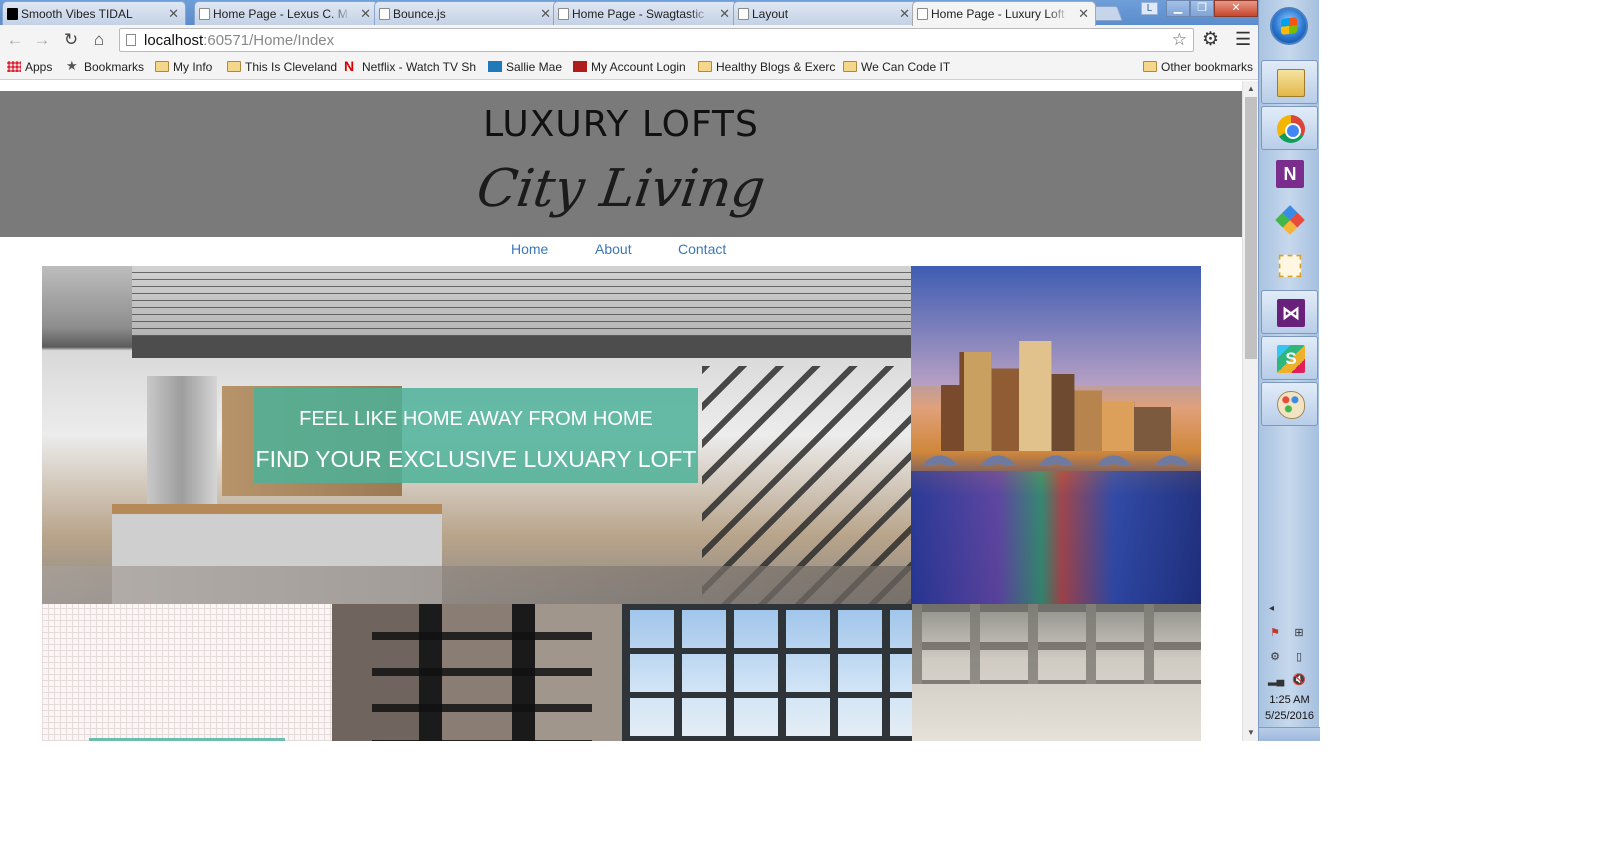 This screenshot has width=1624, height=860. I want to click on bookmark-netflix: N Netflix - Watch TV Sh, so click(410, 66).